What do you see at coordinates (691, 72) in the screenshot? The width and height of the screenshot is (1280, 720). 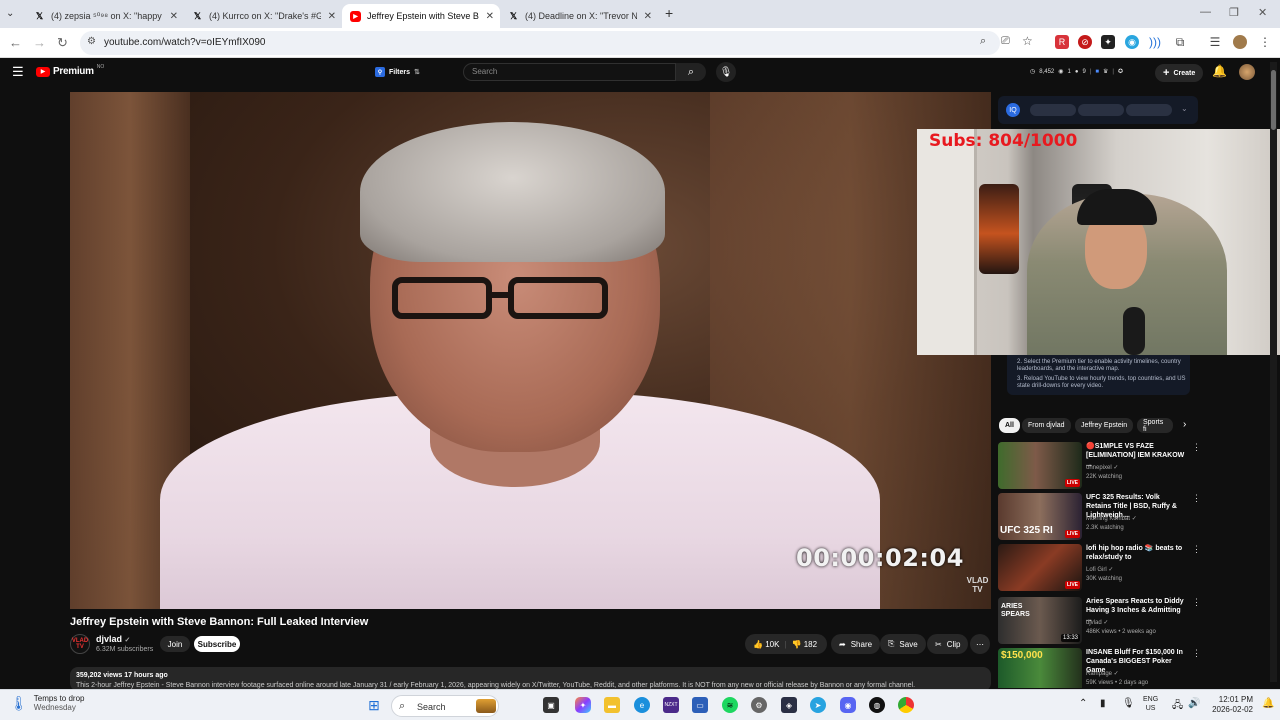 I see `search-button: ⌕` at bounding box center [691, 72].